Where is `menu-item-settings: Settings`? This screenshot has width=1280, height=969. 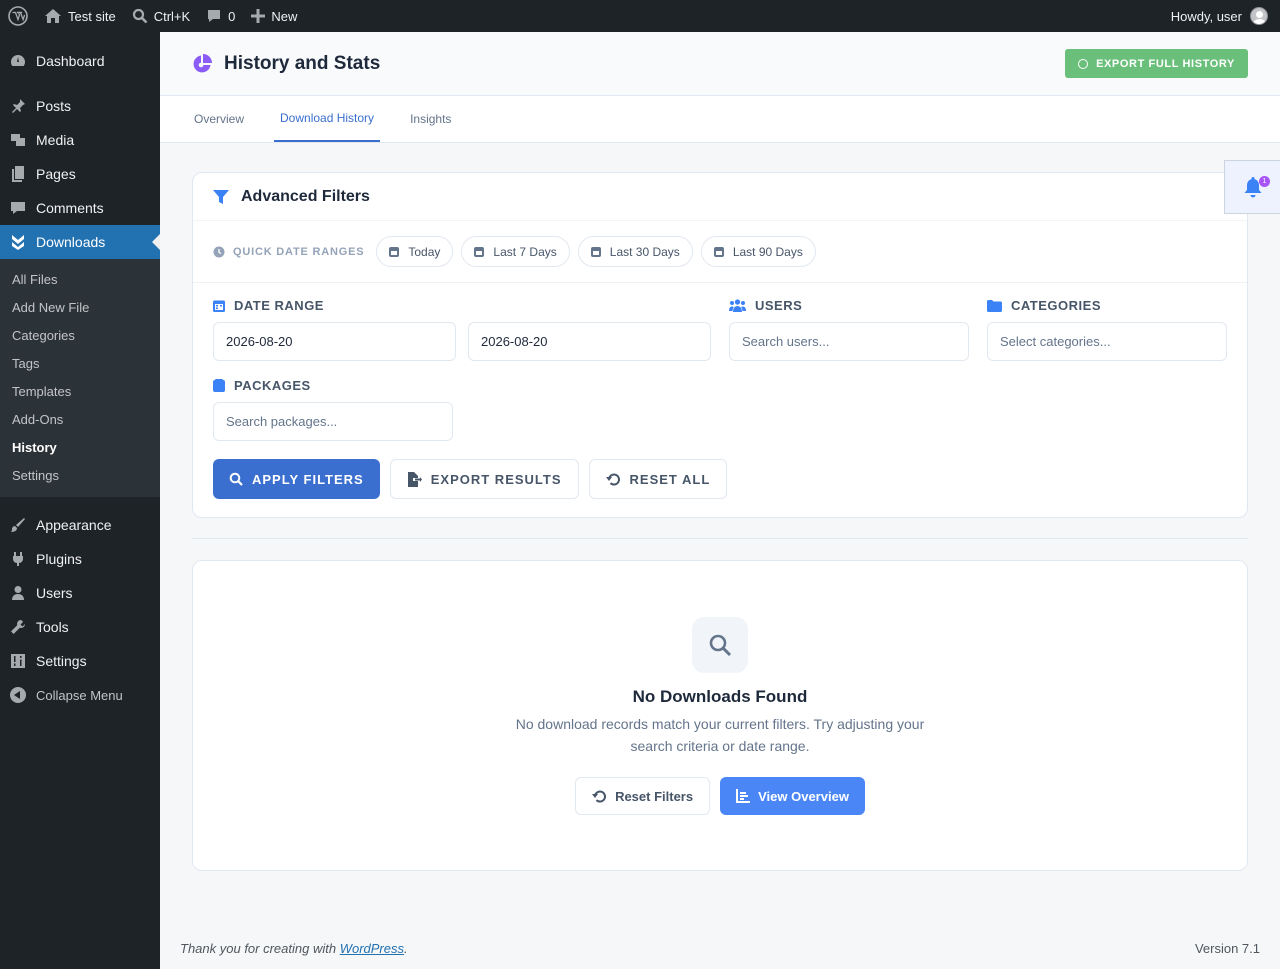 menu-item-settings: Settings is located at coordinates (80, 661).